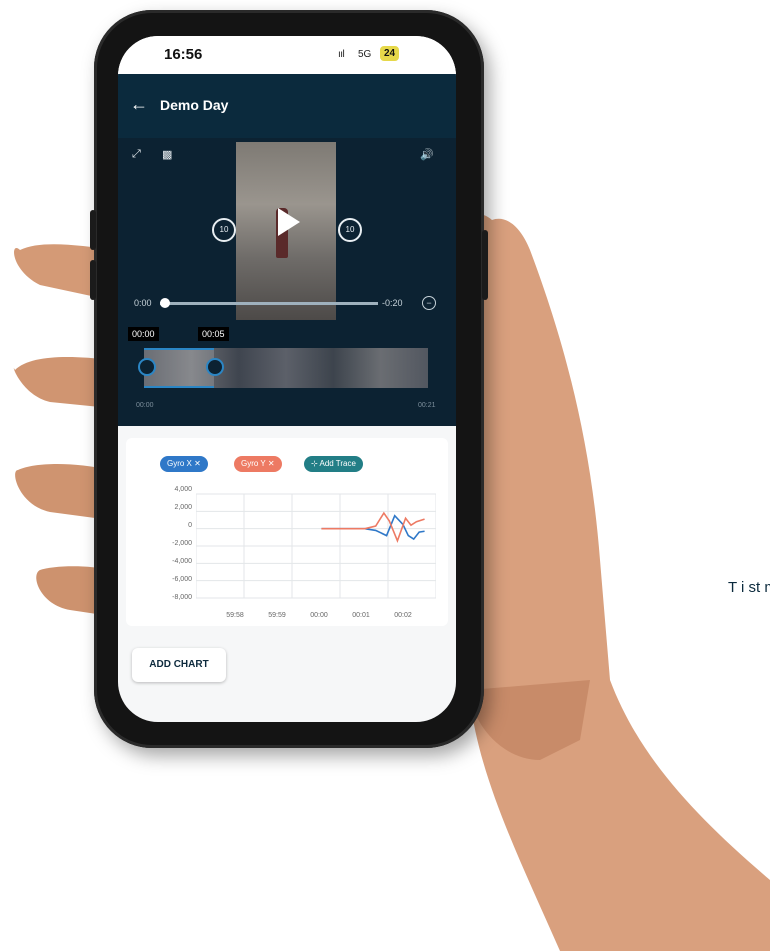 This screenshot has width=770, height=951. What do you see at coordinates (147, 367) in the screenshot?
I see `trim-start-handle` at bounding box center [147, 367].